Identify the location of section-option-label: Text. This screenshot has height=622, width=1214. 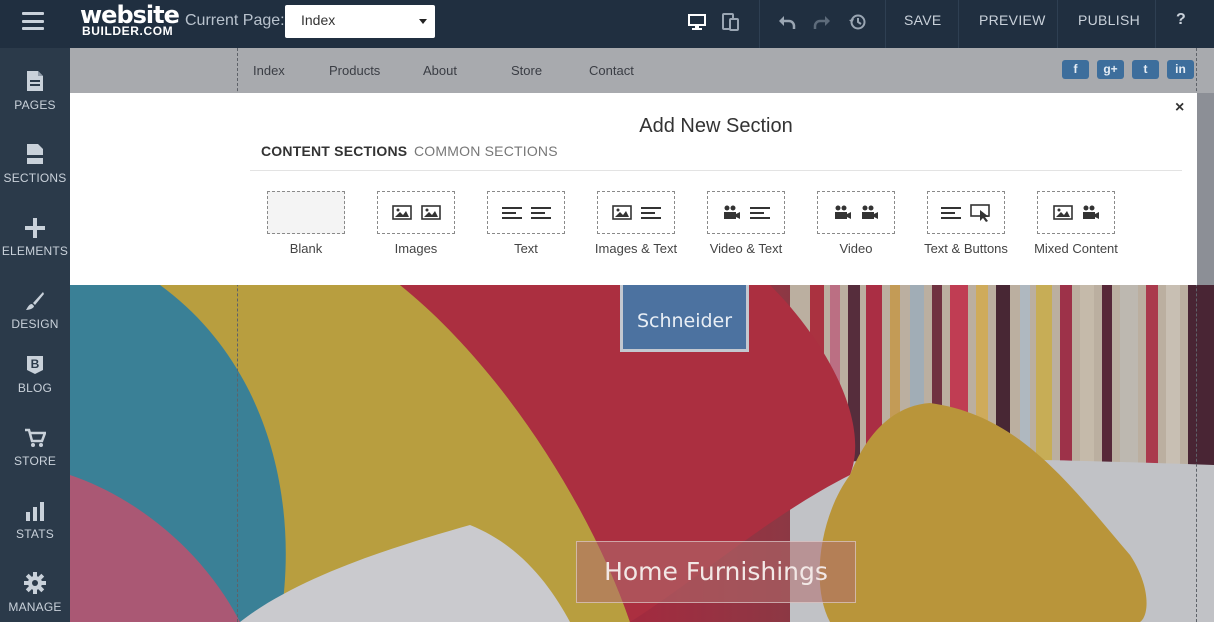
(526, 248).